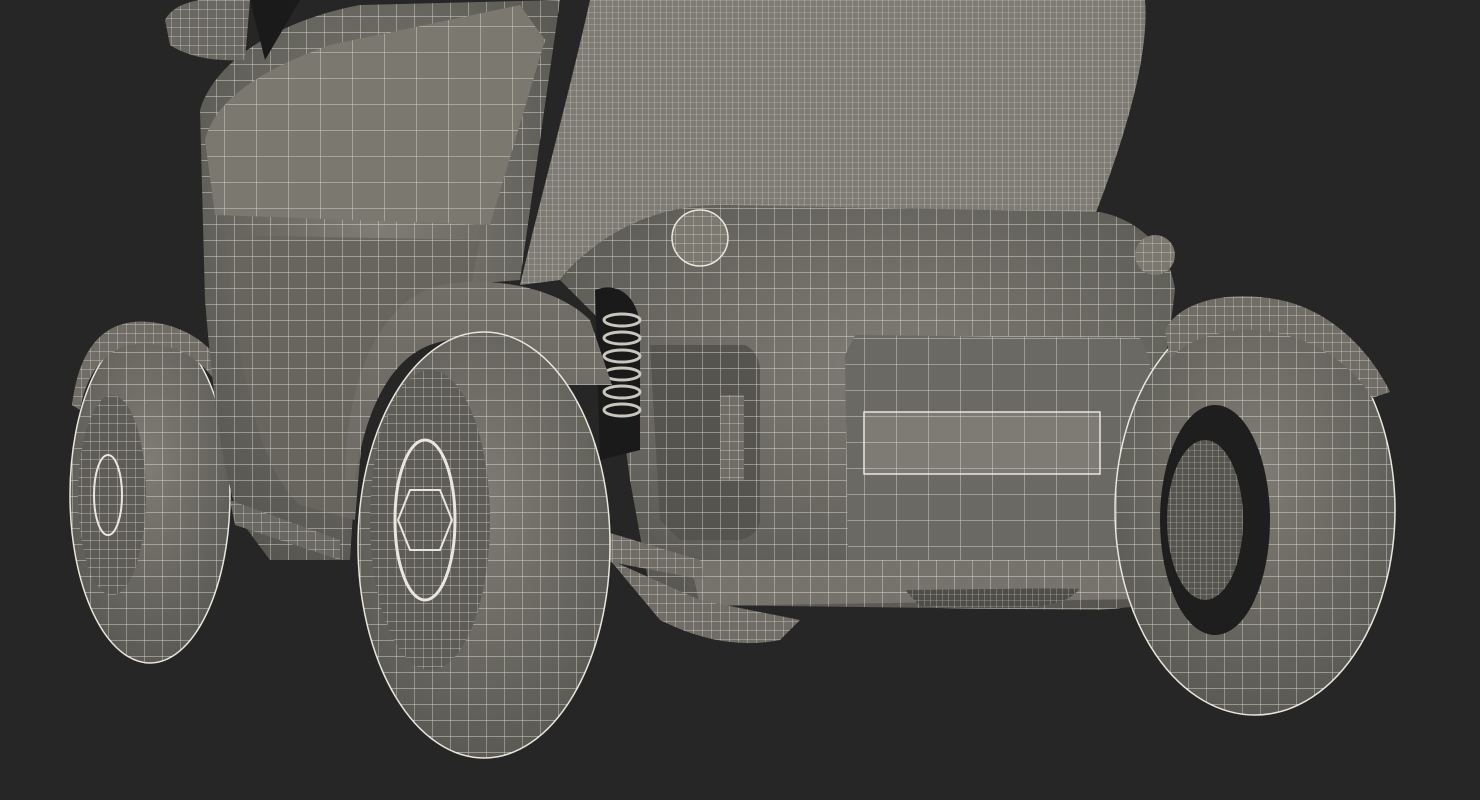 The image size is (1480, 800). I want to click on front-left-wheel, so click(484, 545).